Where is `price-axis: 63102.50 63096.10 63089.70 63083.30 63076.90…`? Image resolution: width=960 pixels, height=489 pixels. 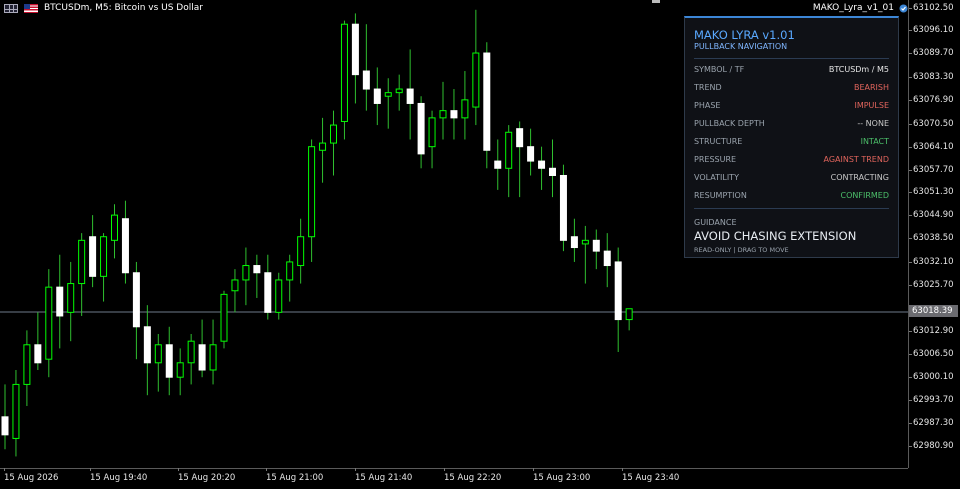 price-axis: 63102.50 63096.10 63089.70 63083.30 63076.90… is located at coordinates (934, 234).